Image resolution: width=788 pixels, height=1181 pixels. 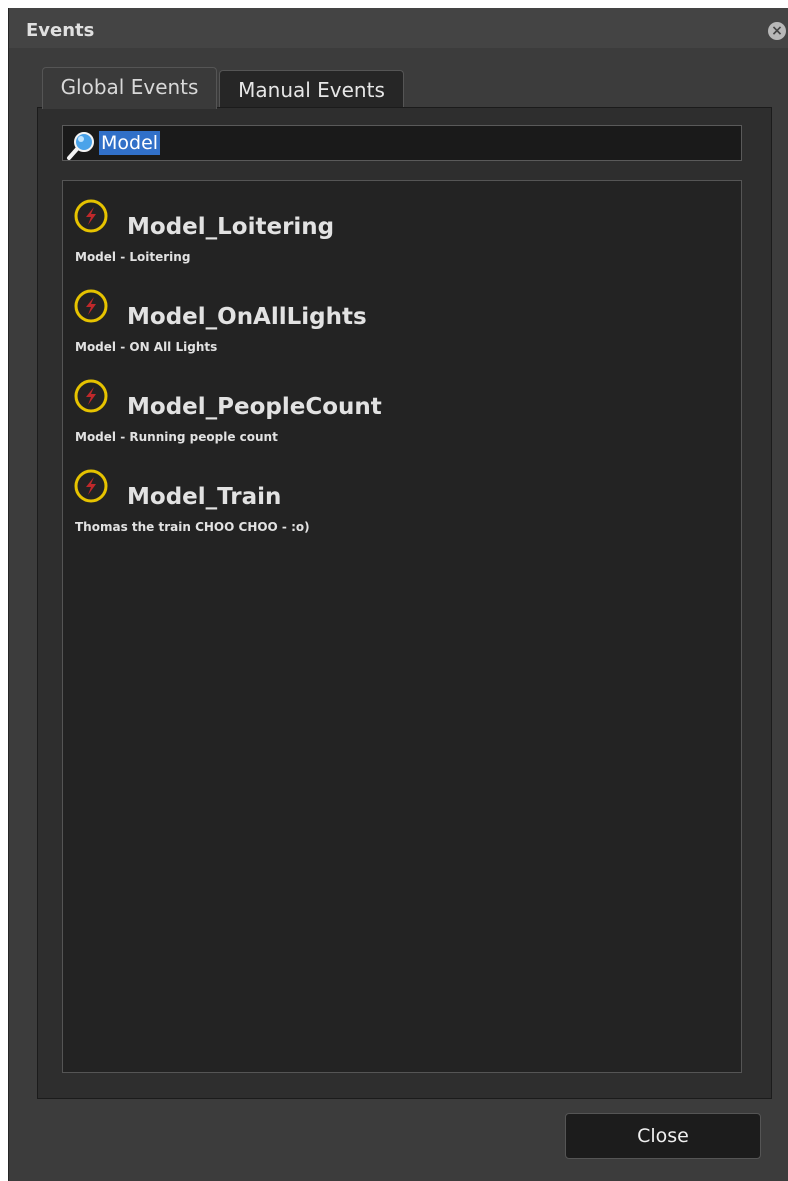 I want to click on event-name: Model_OnAllLights, so click(x=247, y=317).